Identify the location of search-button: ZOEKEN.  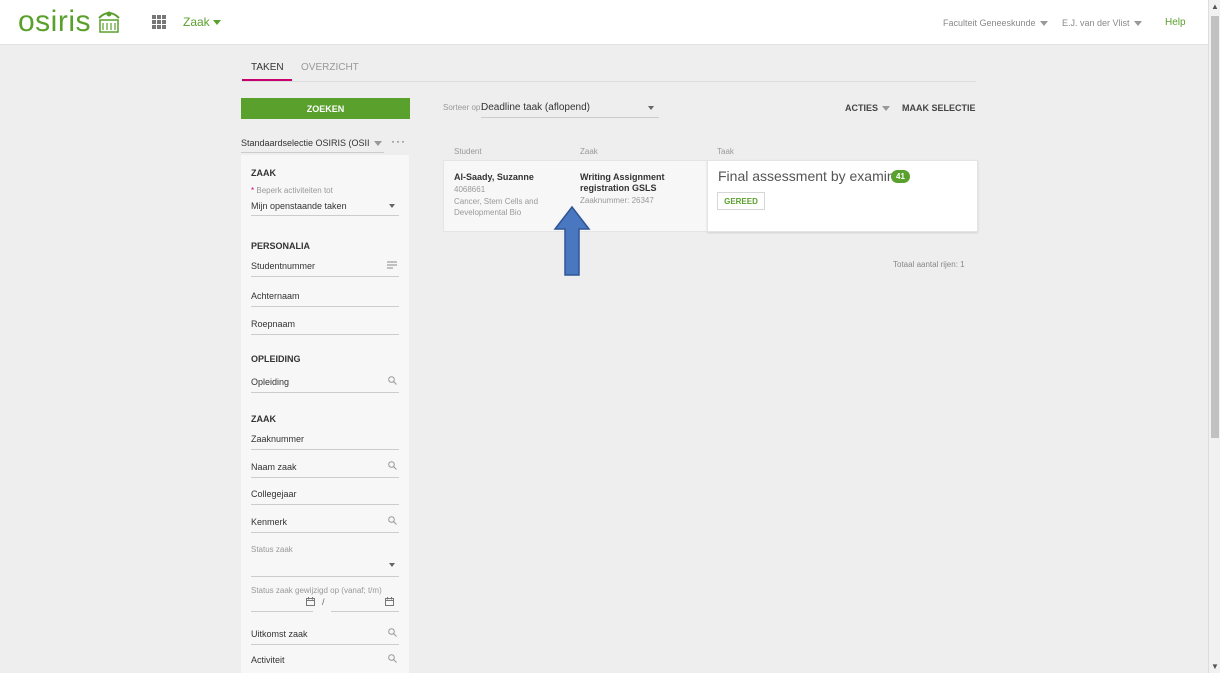
(325, 108).